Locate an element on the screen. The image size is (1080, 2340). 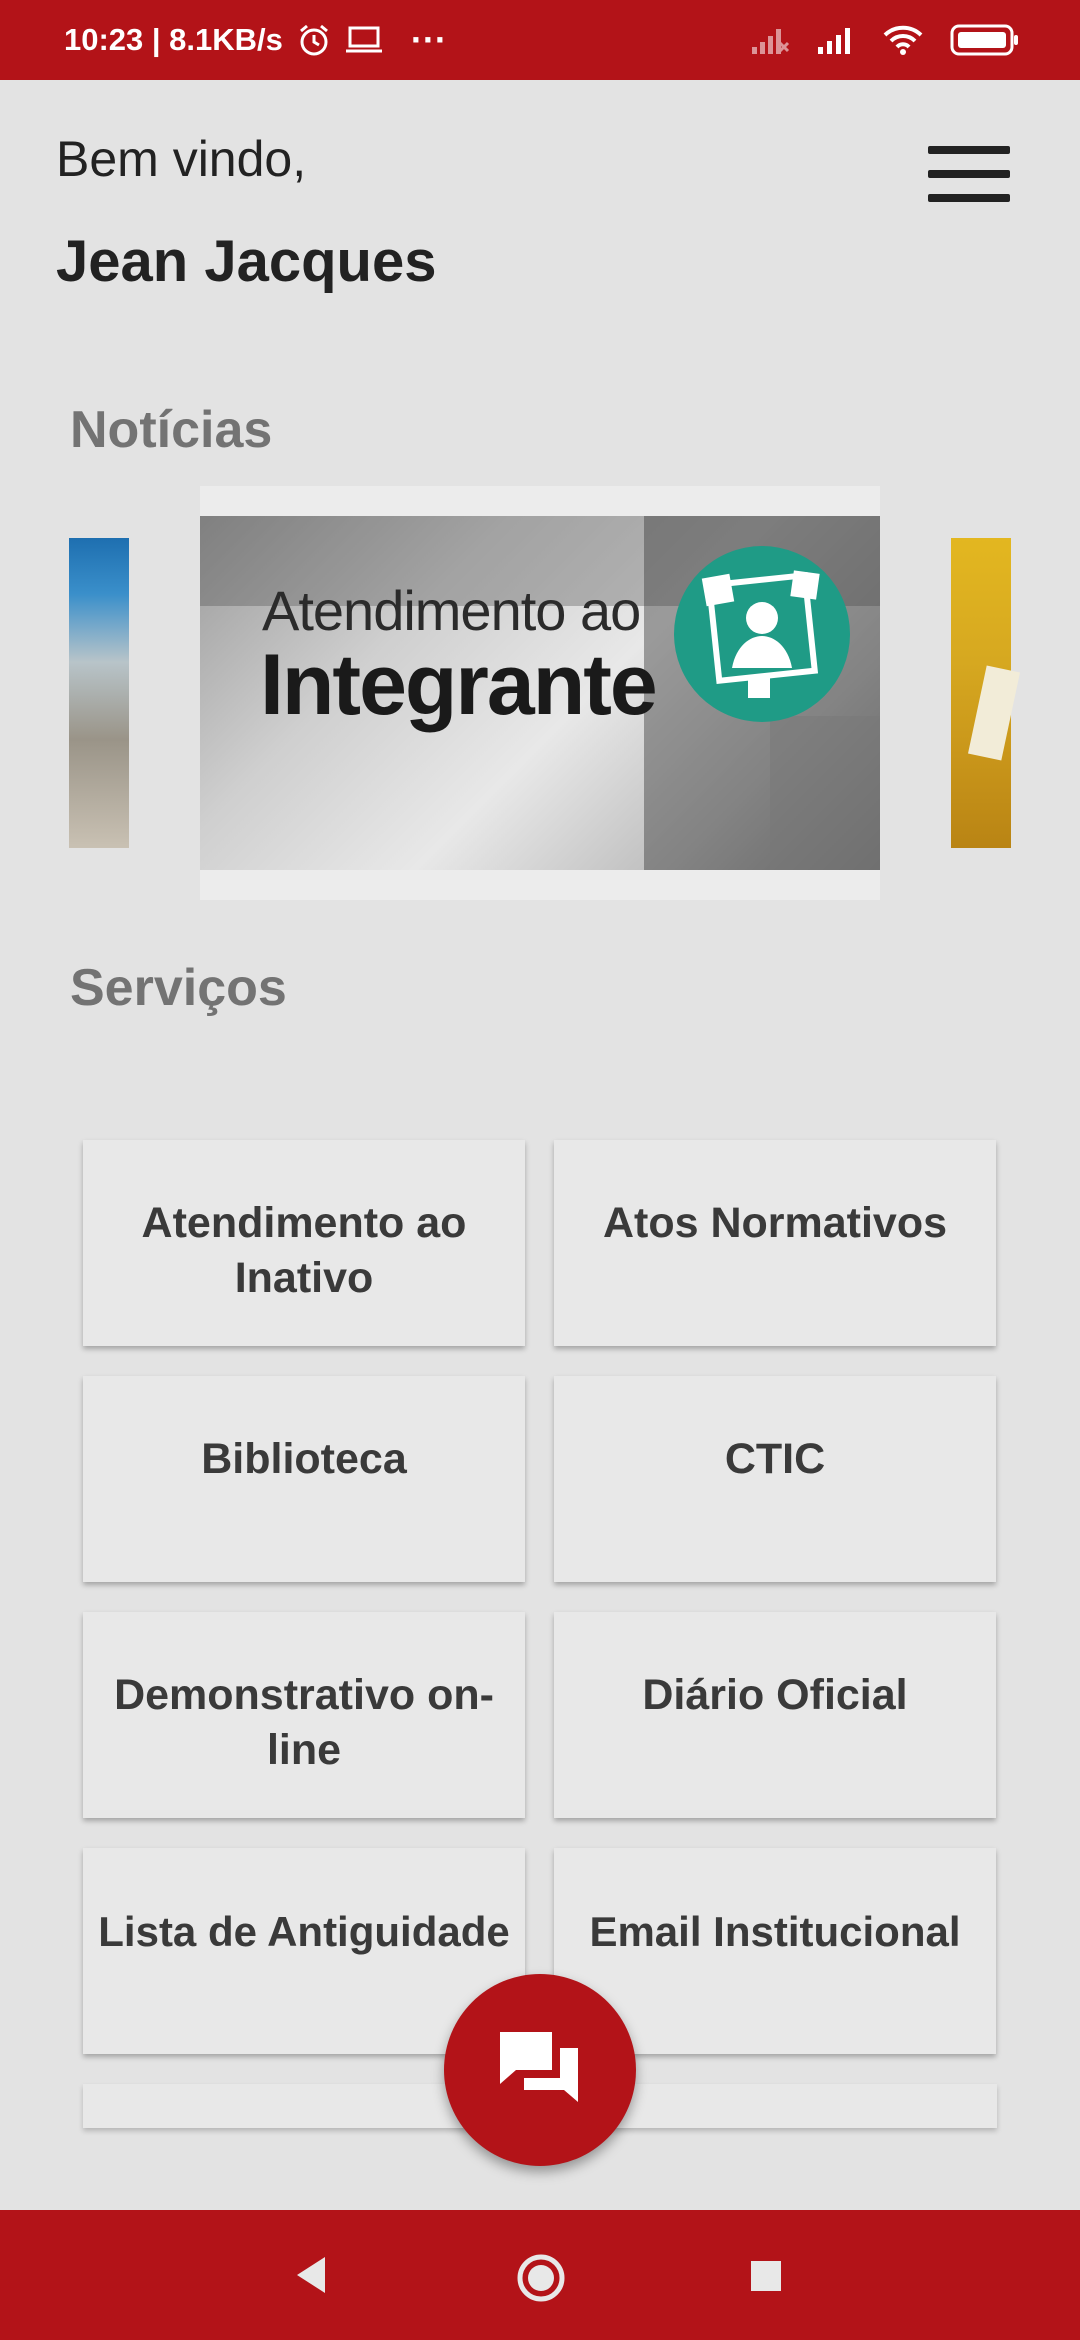
welcome-text: Bem vindo, is located at coordinates (181, 159).